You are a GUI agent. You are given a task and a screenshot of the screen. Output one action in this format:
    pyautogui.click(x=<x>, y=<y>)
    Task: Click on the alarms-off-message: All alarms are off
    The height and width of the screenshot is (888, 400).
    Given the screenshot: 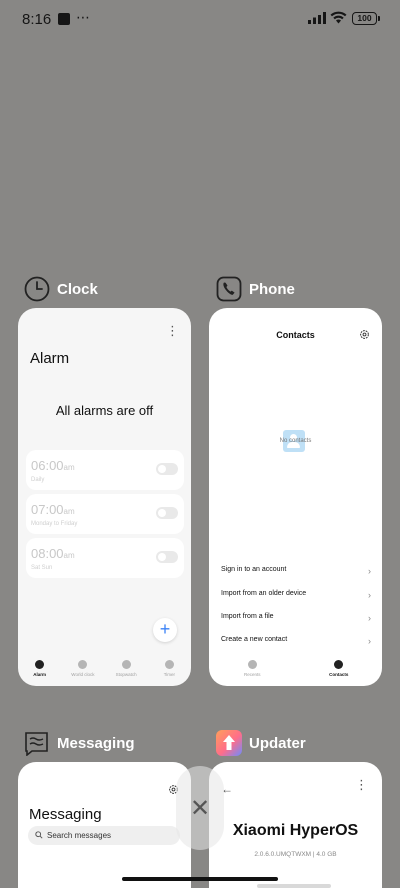 What is the action you would take?
    pyautogui.click(x=104, y=410)
    